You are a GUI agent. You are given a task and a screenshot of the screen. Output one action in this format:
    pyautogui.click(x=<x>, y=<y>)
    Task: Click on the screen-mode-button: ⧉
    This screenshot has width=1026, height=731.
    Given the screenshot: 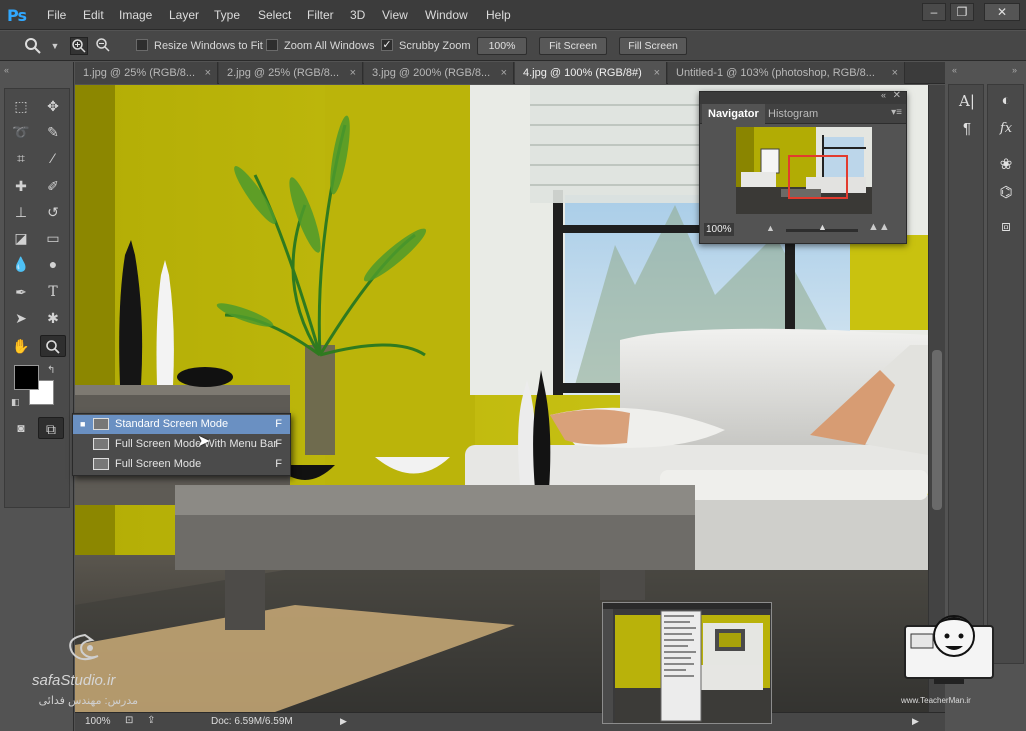 What is the action you would take?
    pyautogui.click(x=51, y=428)
    